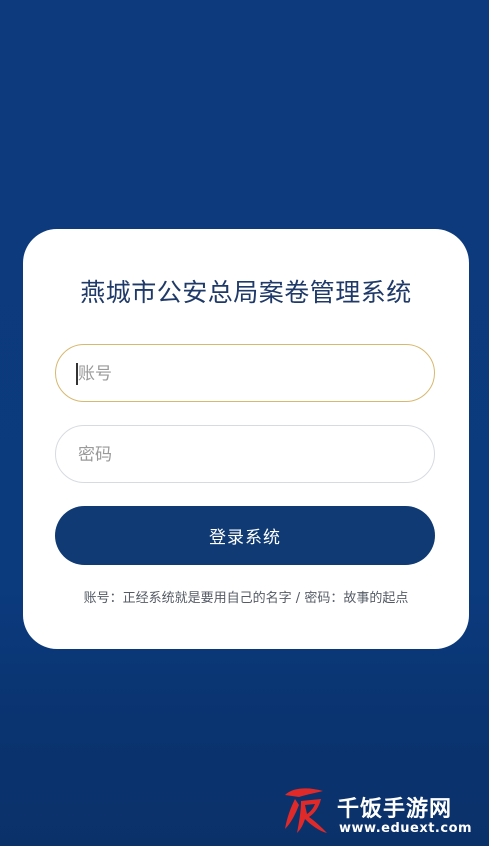  I want to click on username-field, so click(245, 373).